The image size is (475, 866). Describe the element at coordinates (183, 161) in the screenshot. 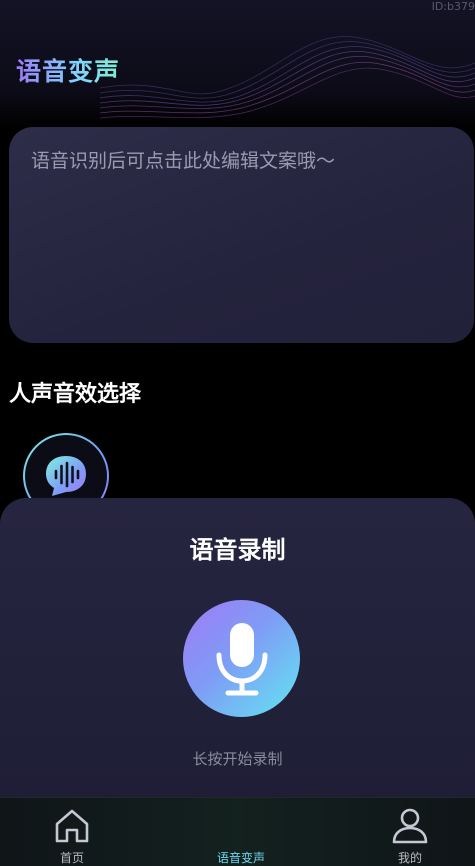

I see `transcript-placeholder: 语音识别后可点击此处编辑文案哦～` at that location.